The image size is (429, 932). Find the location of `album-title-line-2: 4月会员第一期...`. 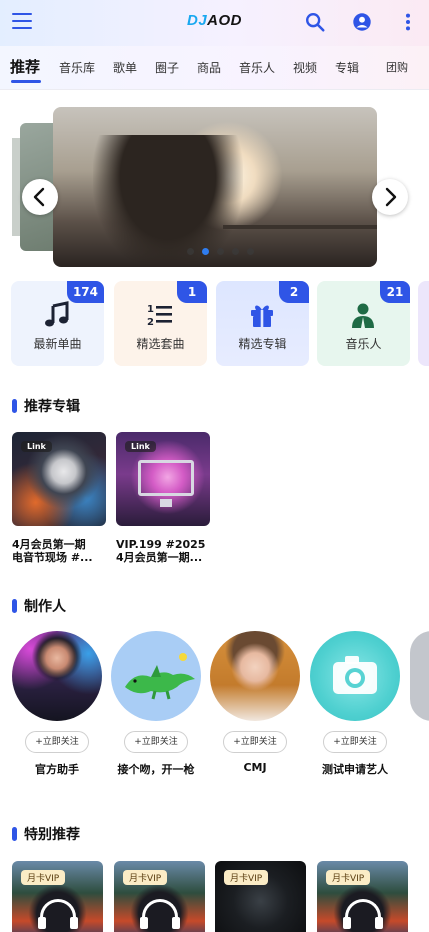

album-title-line-2: 4月会员第一期... is located at coordinates (159, 557).